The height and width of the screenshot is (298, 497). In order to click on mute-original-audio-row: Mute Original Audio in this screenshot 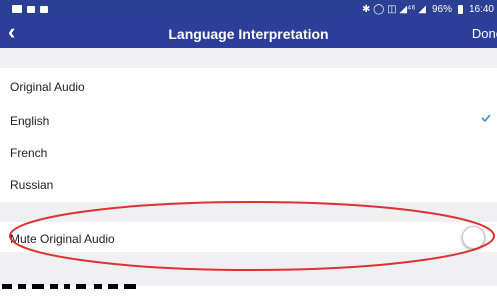, I will do `click(248, 237)`.